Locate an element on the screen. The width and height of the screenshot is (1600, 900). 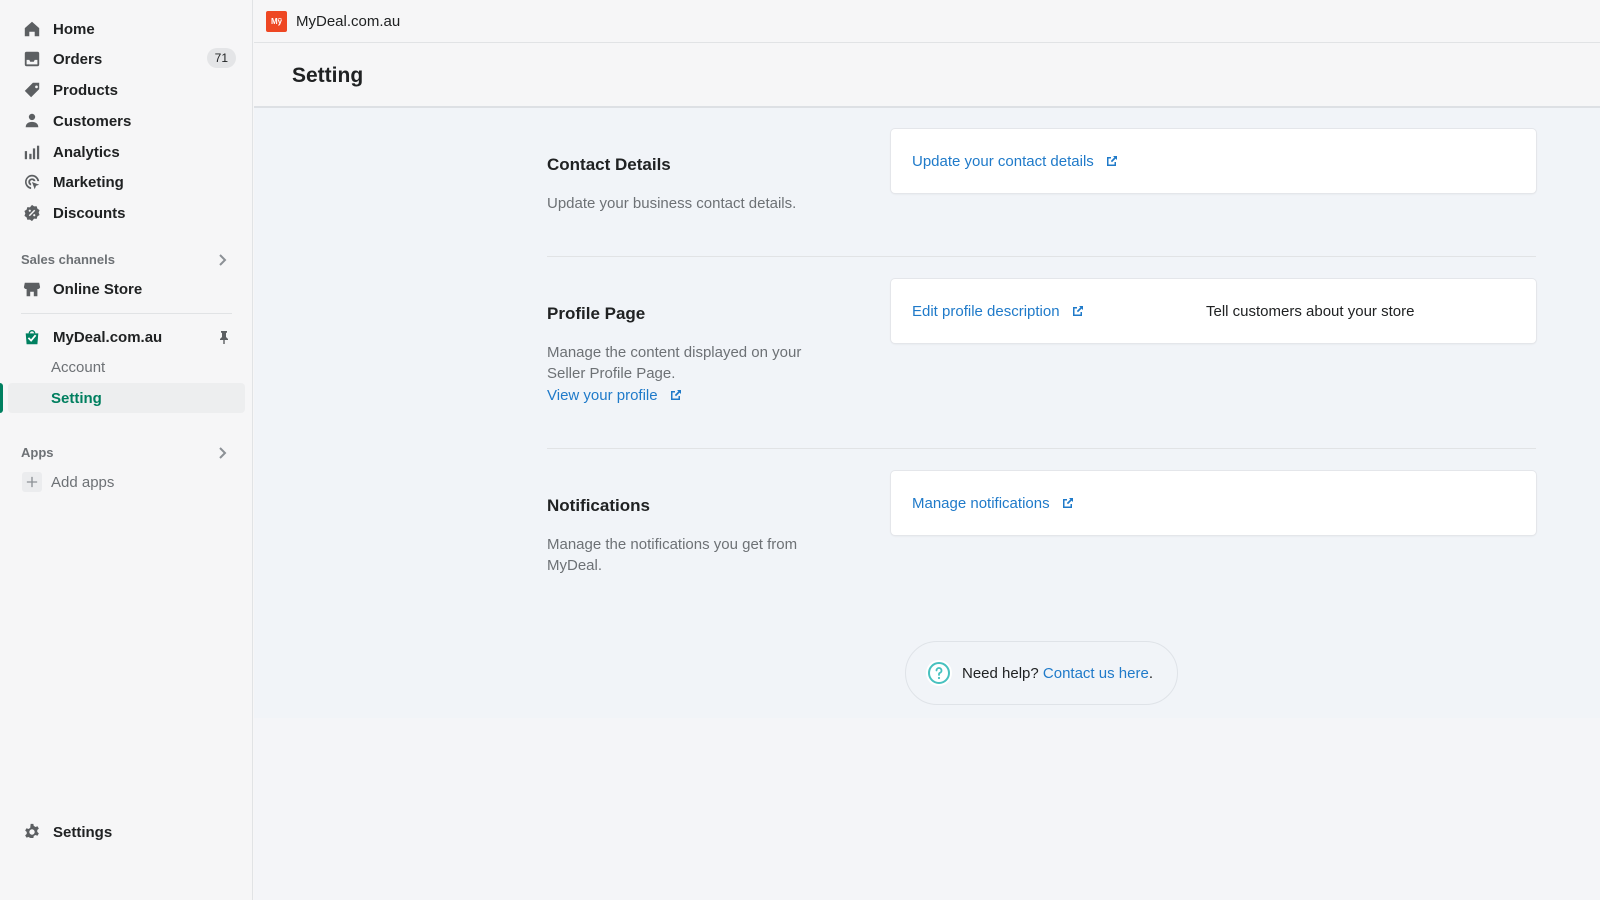
nav-label: MyDeal.com.au is located at coordinates (108, 337).